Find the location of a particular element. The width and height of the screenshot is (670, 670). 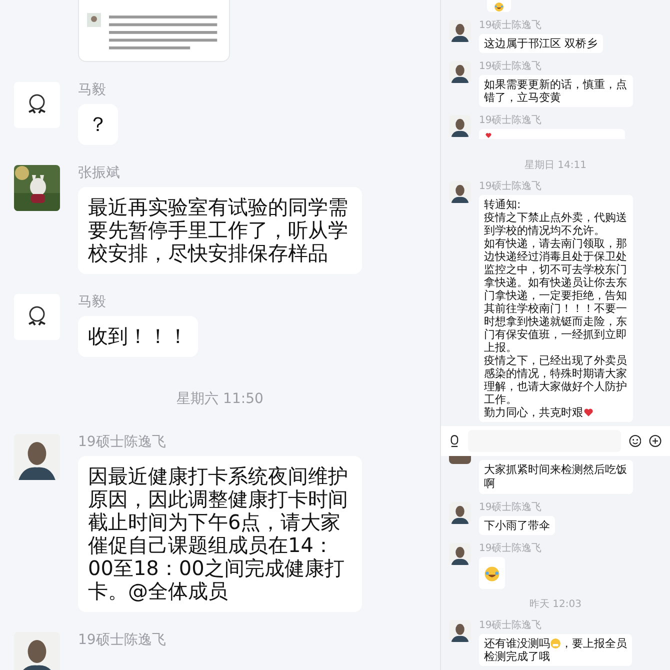

message-text: 最近再实验室有试验的同学需要先暂停手里工作了，听从学校安排，尽快安排保存样品 is located at coordinates (218, 230).